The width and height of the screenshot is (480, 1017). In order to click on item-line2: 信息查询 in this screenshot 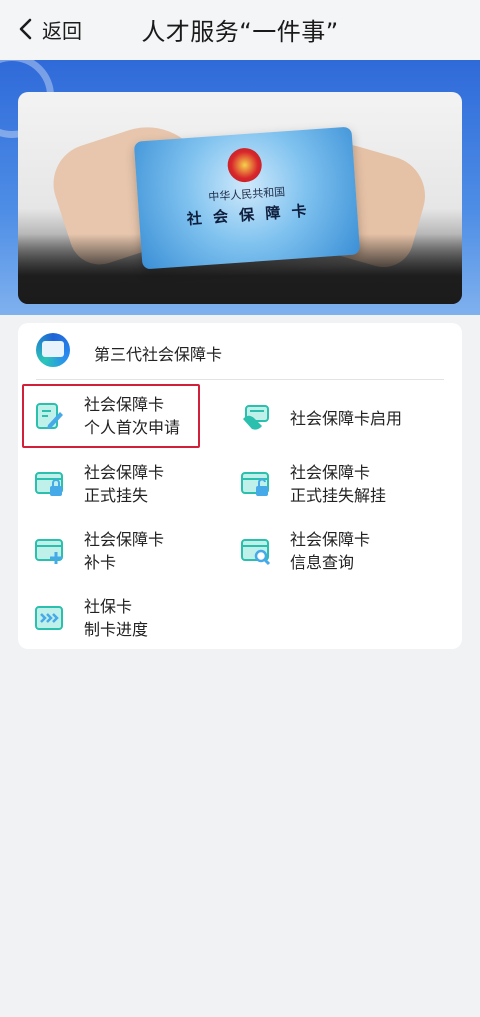, I will do `click(322, 562)`.